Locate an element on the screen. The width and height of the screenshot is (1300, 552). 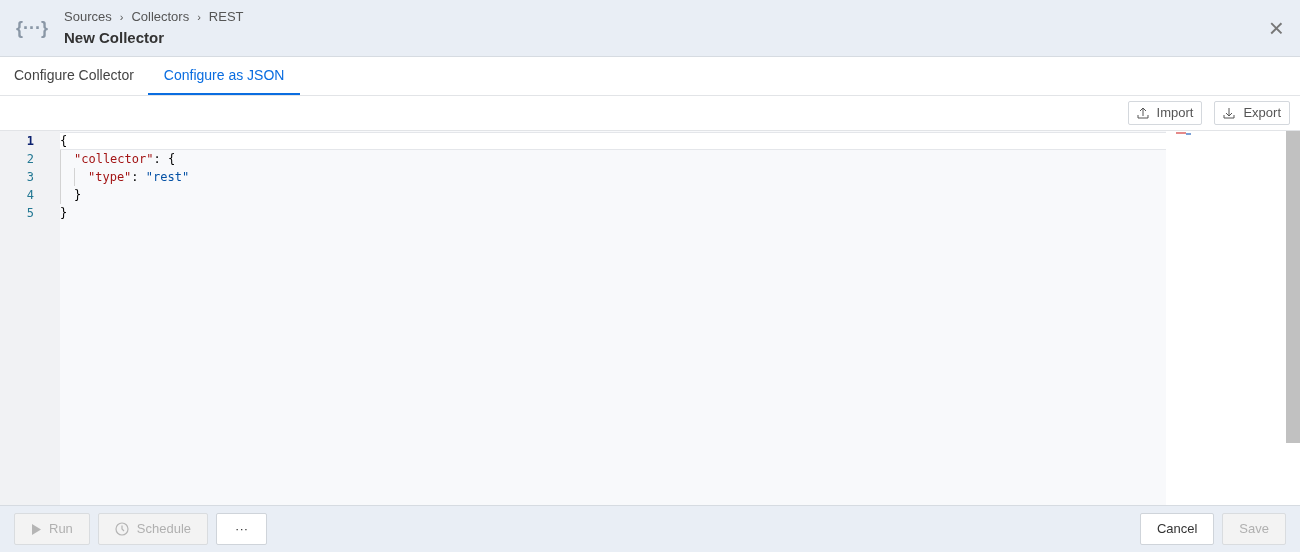
line-number: 3 is located at coordinates (30, 177).